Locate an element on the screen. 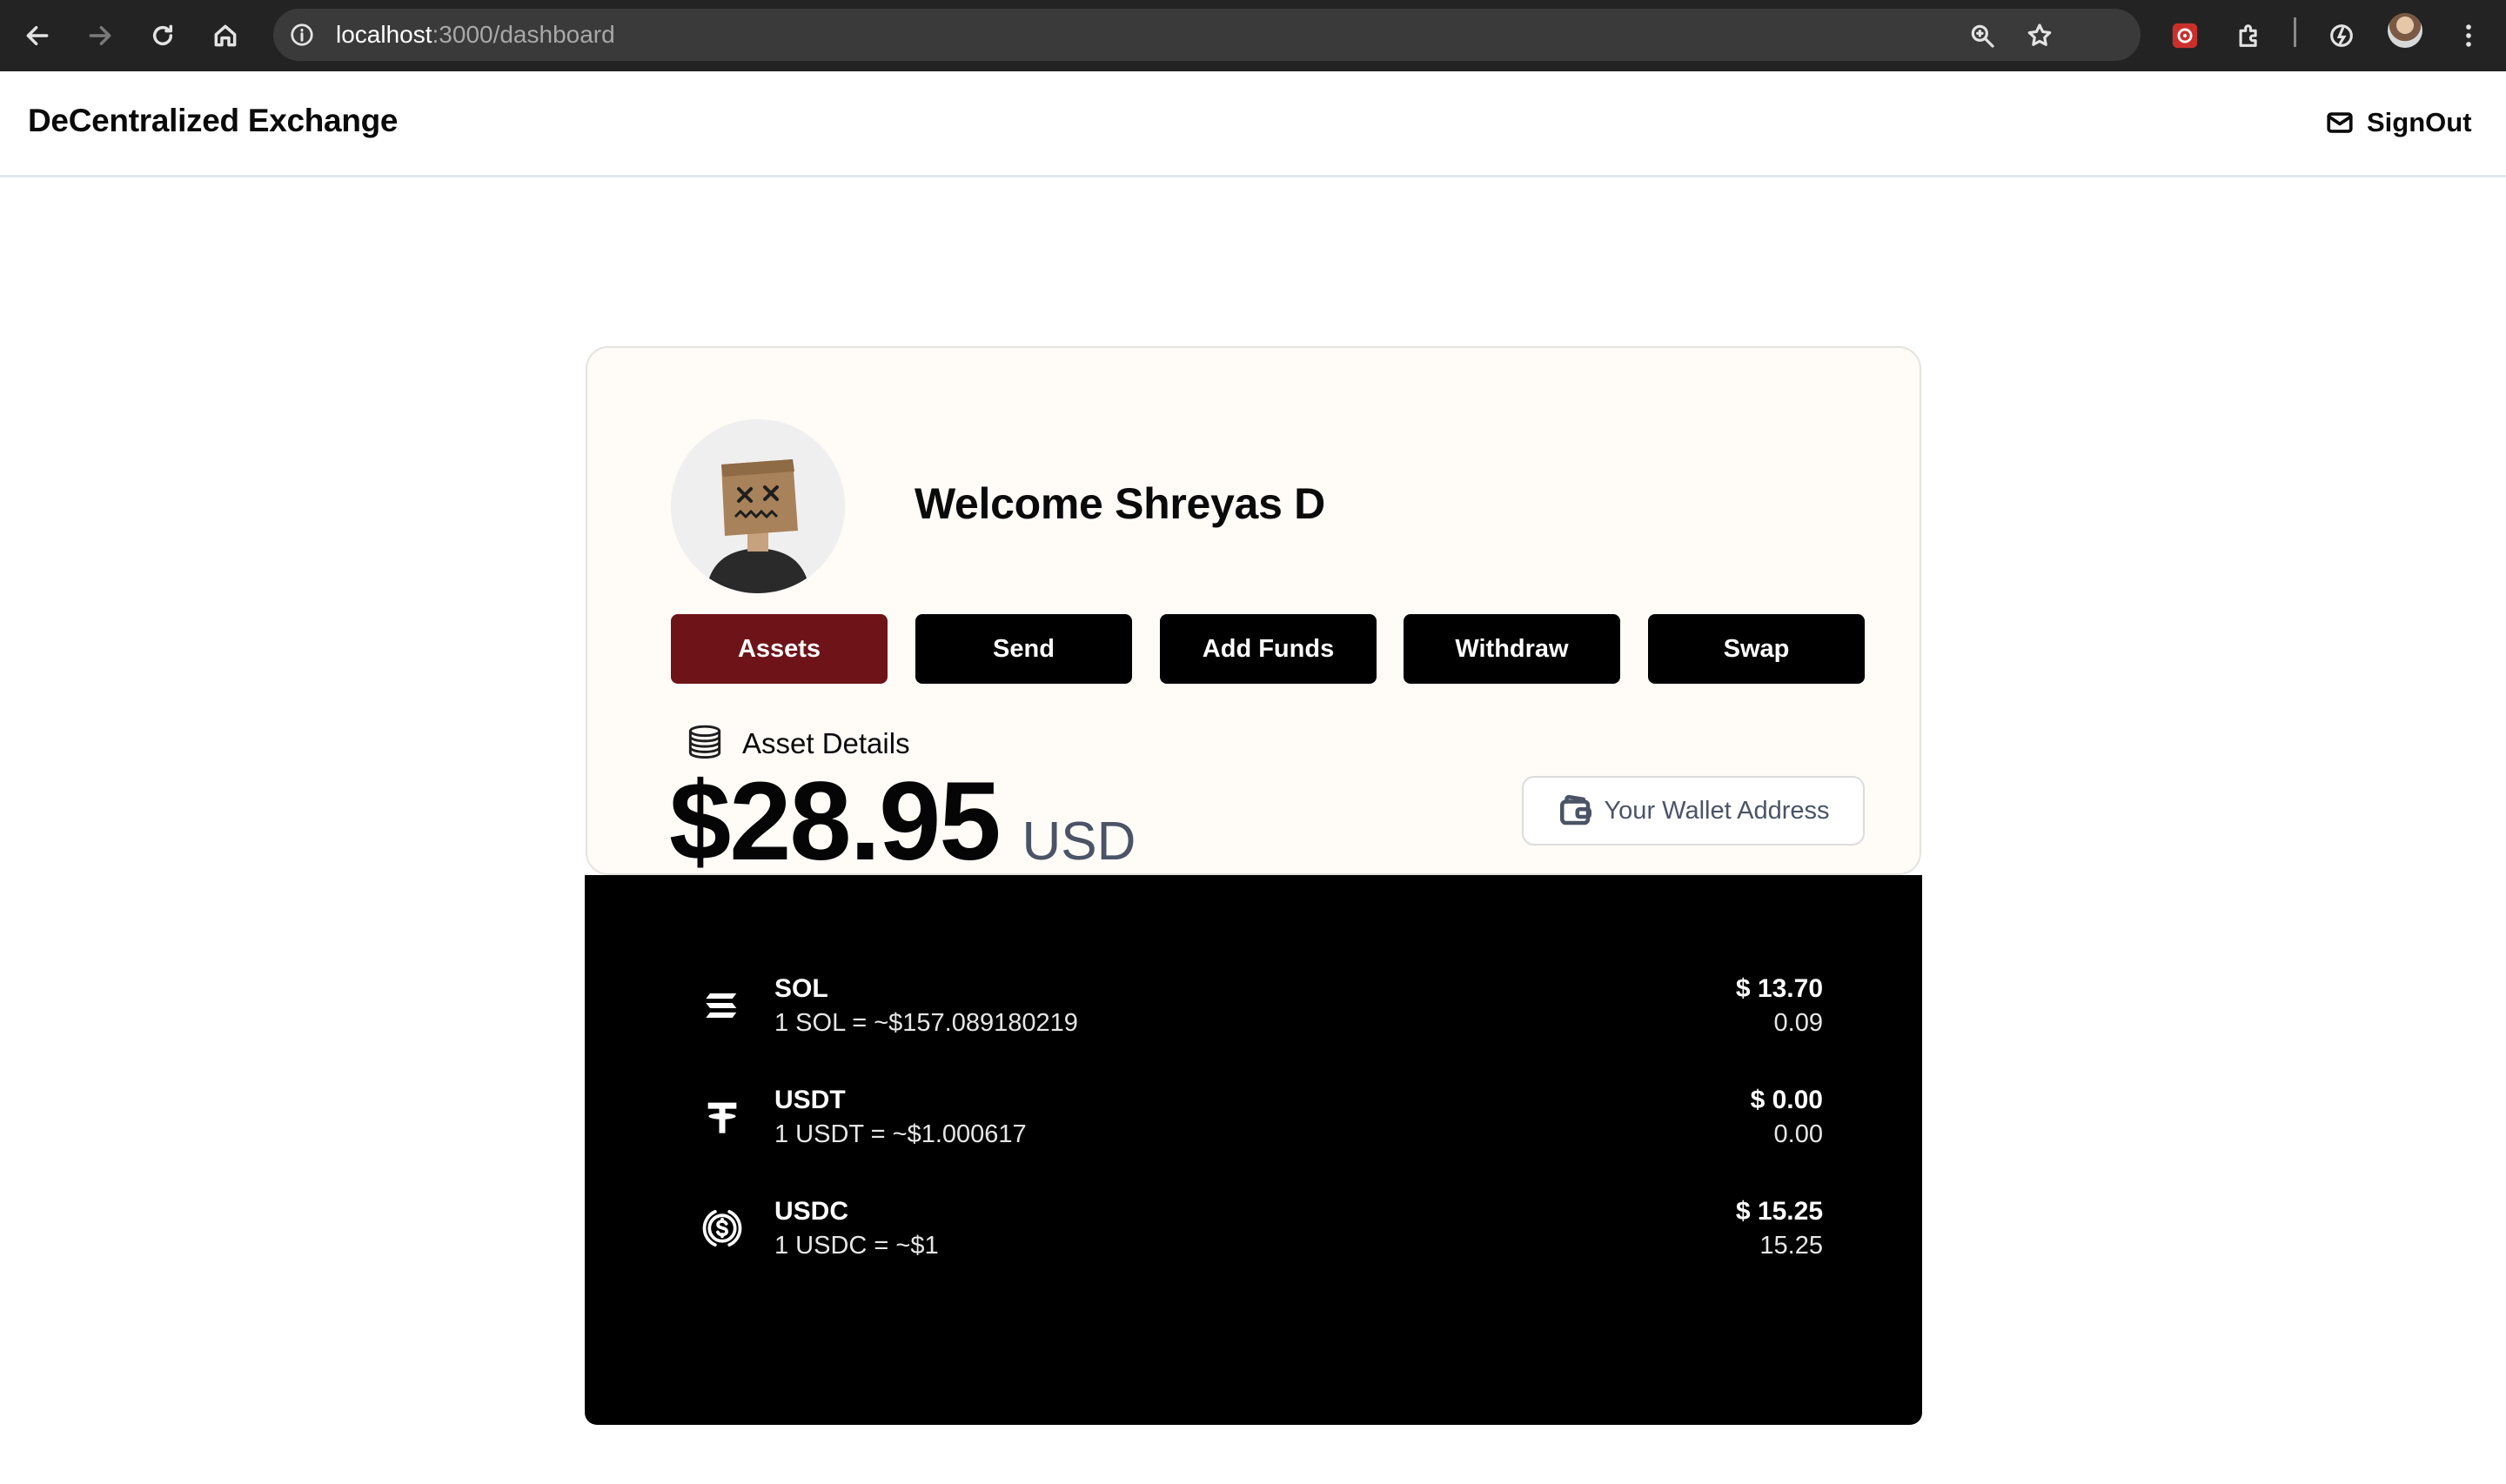  token-rate: 1 SOL = ~$157.089180219 is located at coordinates (926, 1023).